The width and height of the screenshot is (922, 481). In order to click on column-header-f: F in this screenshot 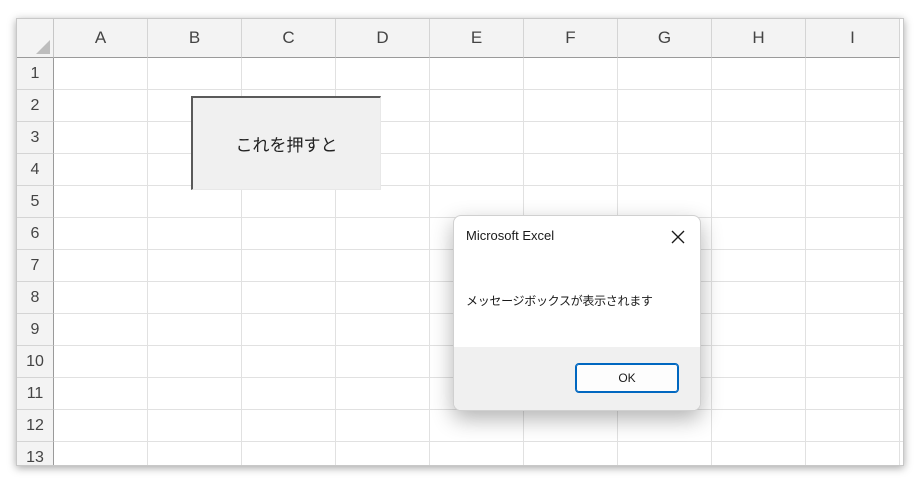, I will do `click(571, 38)`.